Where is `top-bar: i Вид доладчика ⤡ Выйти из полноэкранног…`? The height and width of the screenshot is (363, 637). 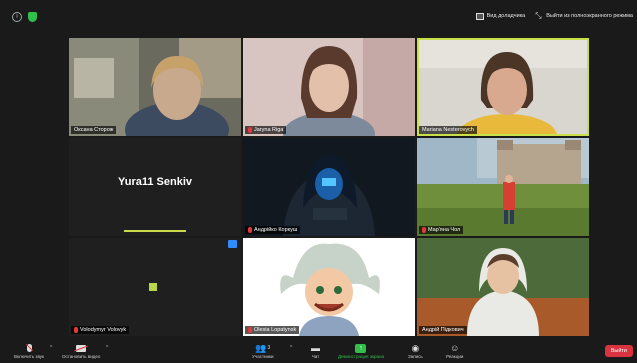 top-bar: i Вид доладчика ⤡ Выйти из полноэкранног… is located at coordinates (318, 17).